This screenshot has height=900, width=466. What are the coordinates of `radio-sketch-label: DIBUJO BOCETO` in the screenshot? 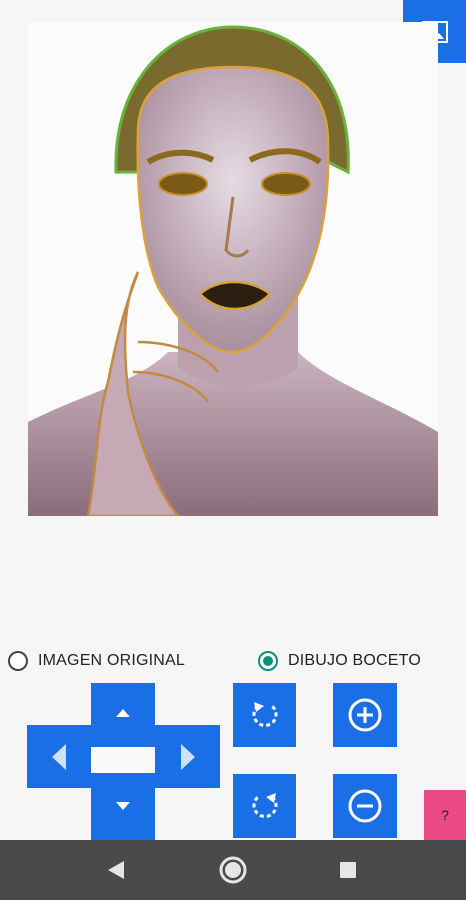 It's located at (354, 660).